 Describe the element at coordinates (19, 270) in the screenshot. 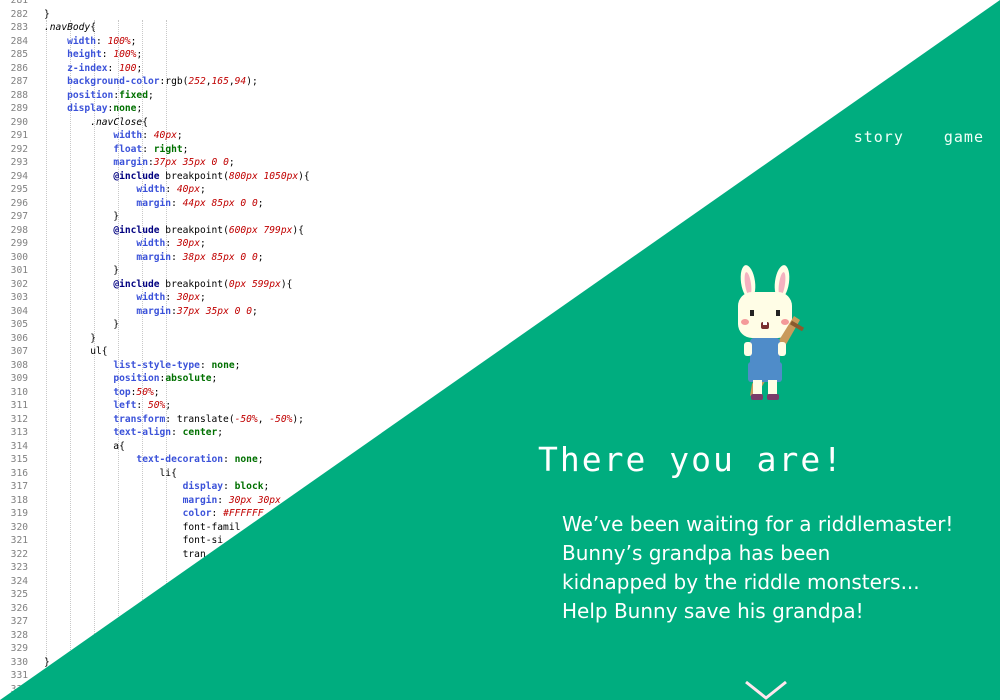

I see `line-number: 301` at that location.